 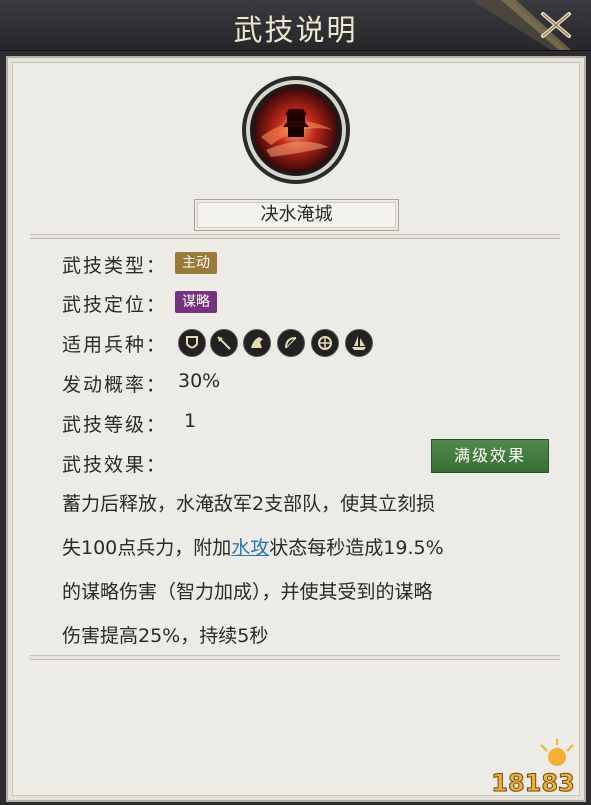 I want to click on skill-level-value: 1, so click(x=190, y=421).